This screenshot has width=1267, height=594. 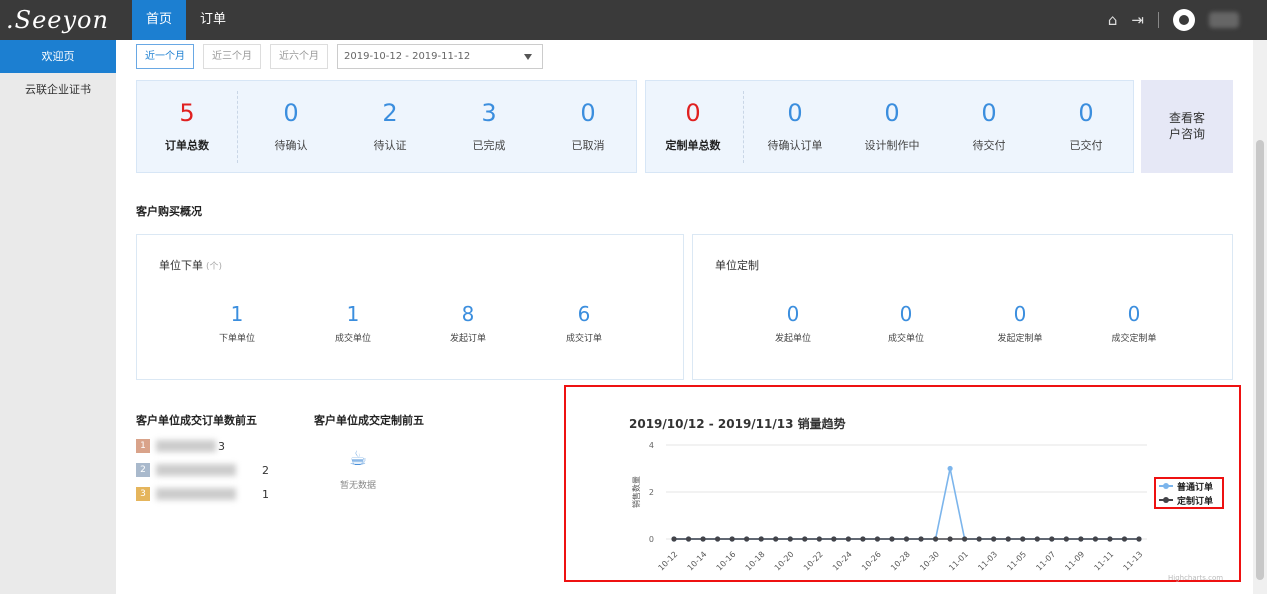 I want to click on sidebar: 欢迎页 云联企业证书, so click(x=58, y=317).